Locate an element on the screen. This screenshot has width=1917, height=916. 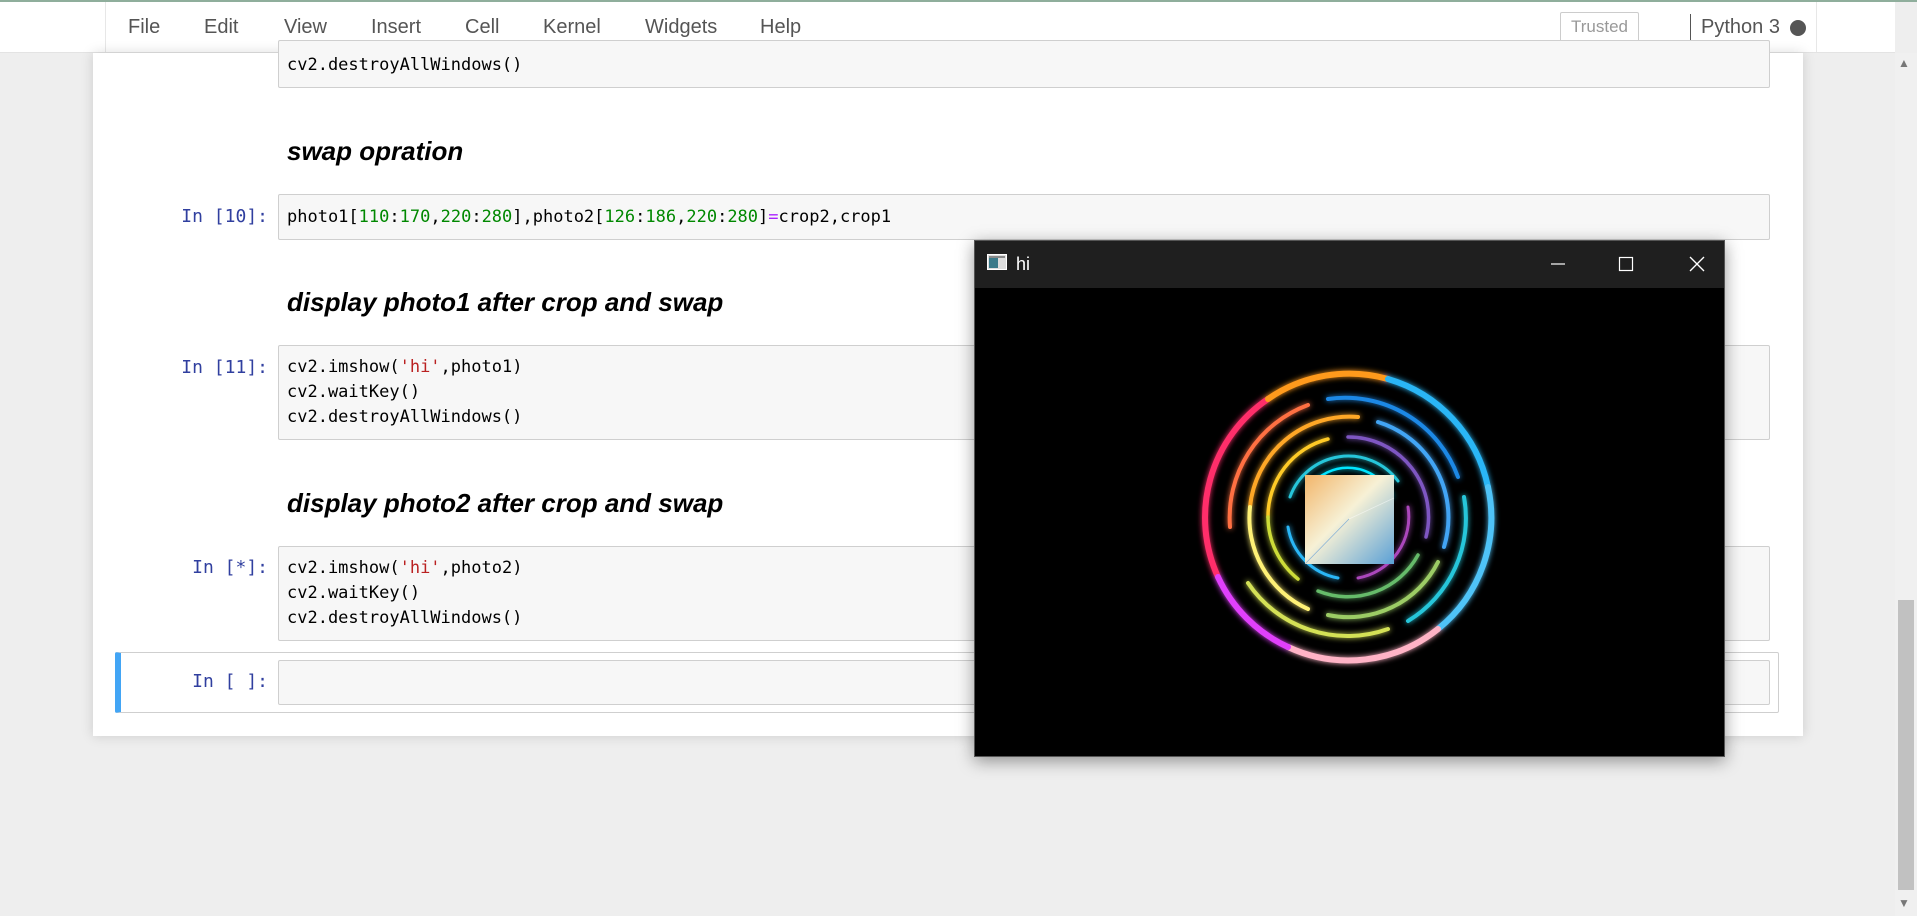
markdown-heading: swap opration is located at coordinates (375, 151).